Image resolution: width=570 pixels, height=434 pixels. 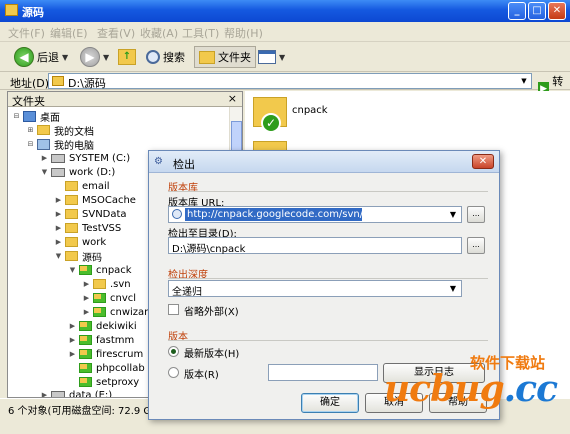 What do you see at coordinates (85, 158) in the screenshot?
I see `tree-item: ▶ SYSTEM (C:)` at bounding box center [85, 158].